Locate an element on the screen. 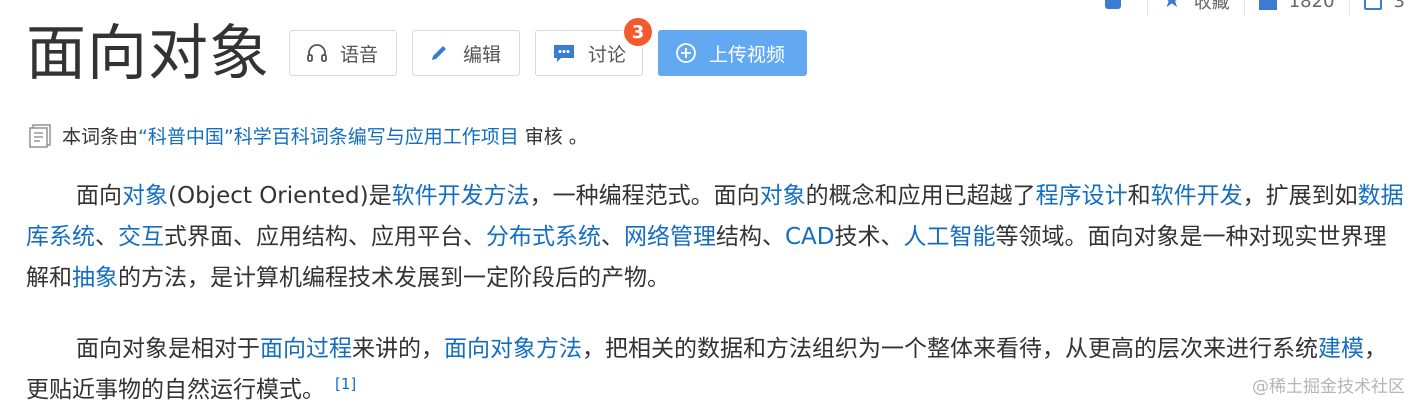 The height and width of the screenshot is (411, 1419). term-link: 交互 is located at coordinates (141, 237).